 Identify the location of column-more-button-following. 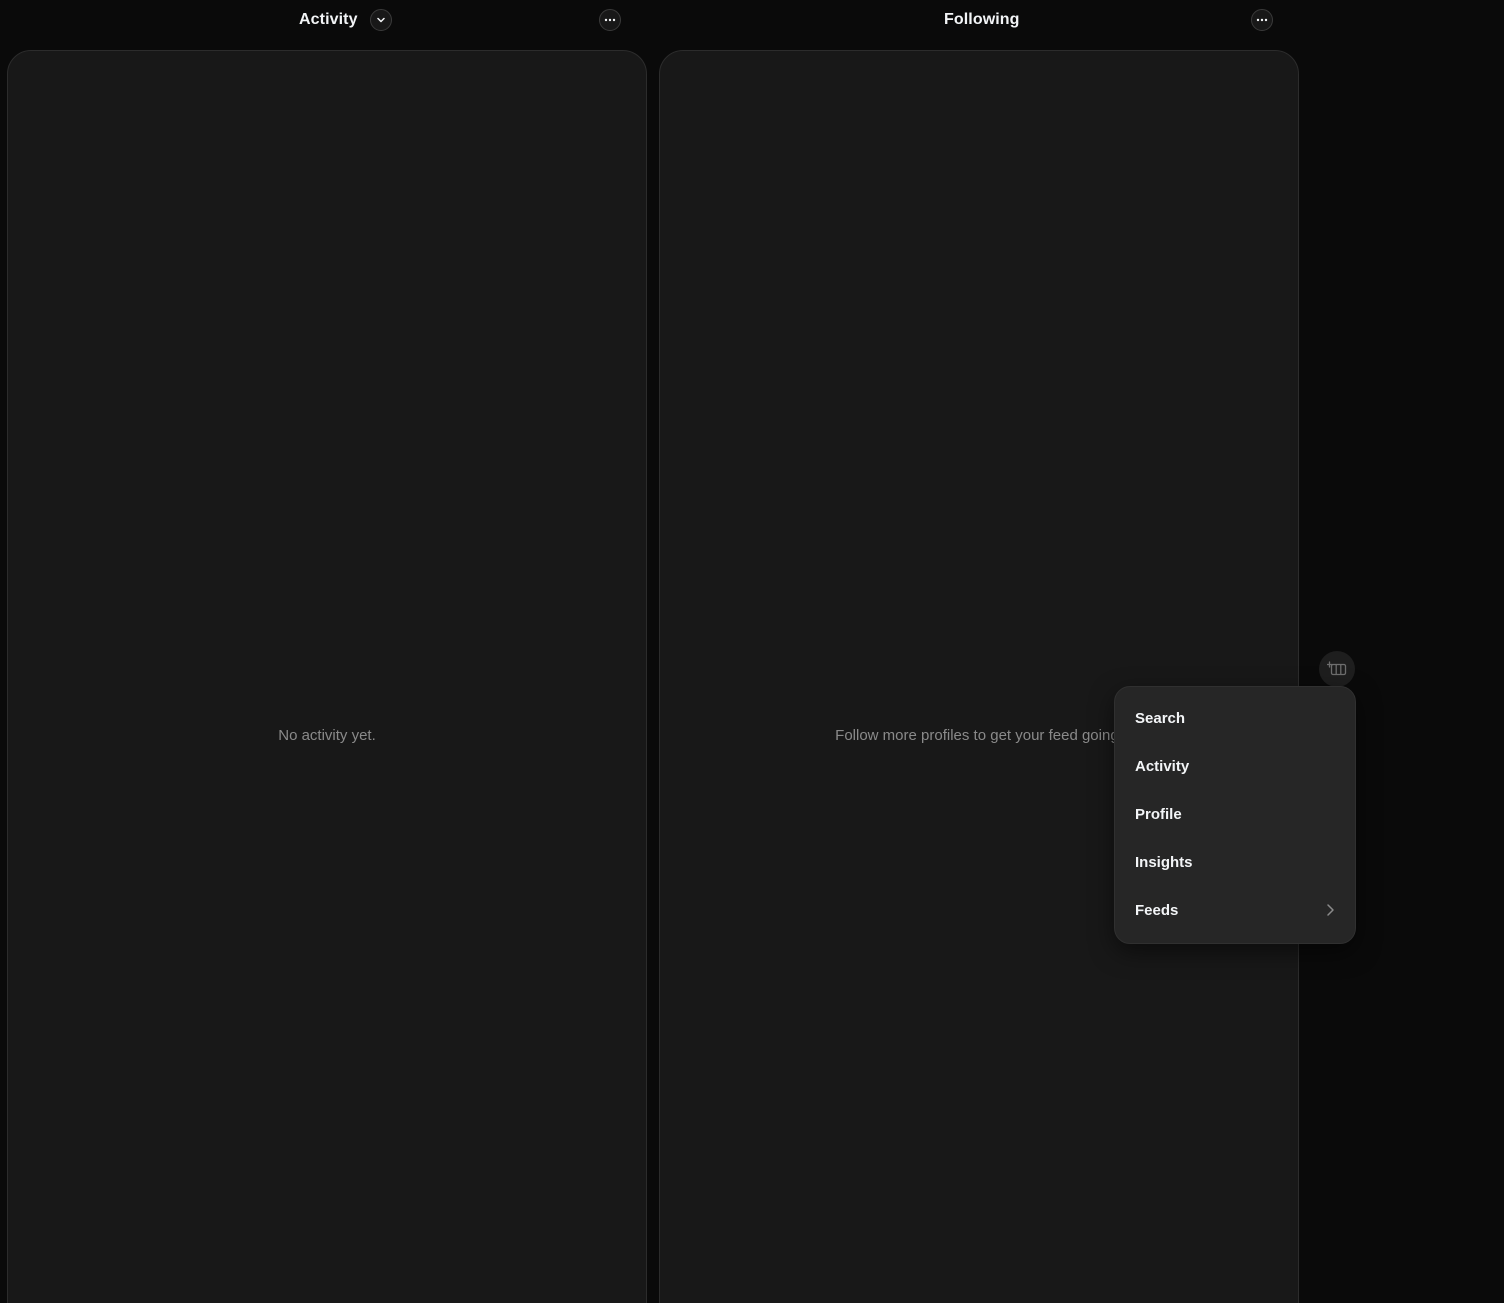
(1262, 20).